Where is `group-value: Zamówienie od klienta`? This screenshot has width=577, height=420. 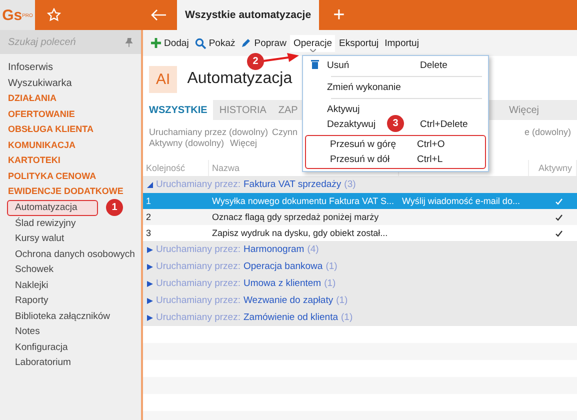 group-value: Zamówienie od klienta is located at coordinates (290, 317).